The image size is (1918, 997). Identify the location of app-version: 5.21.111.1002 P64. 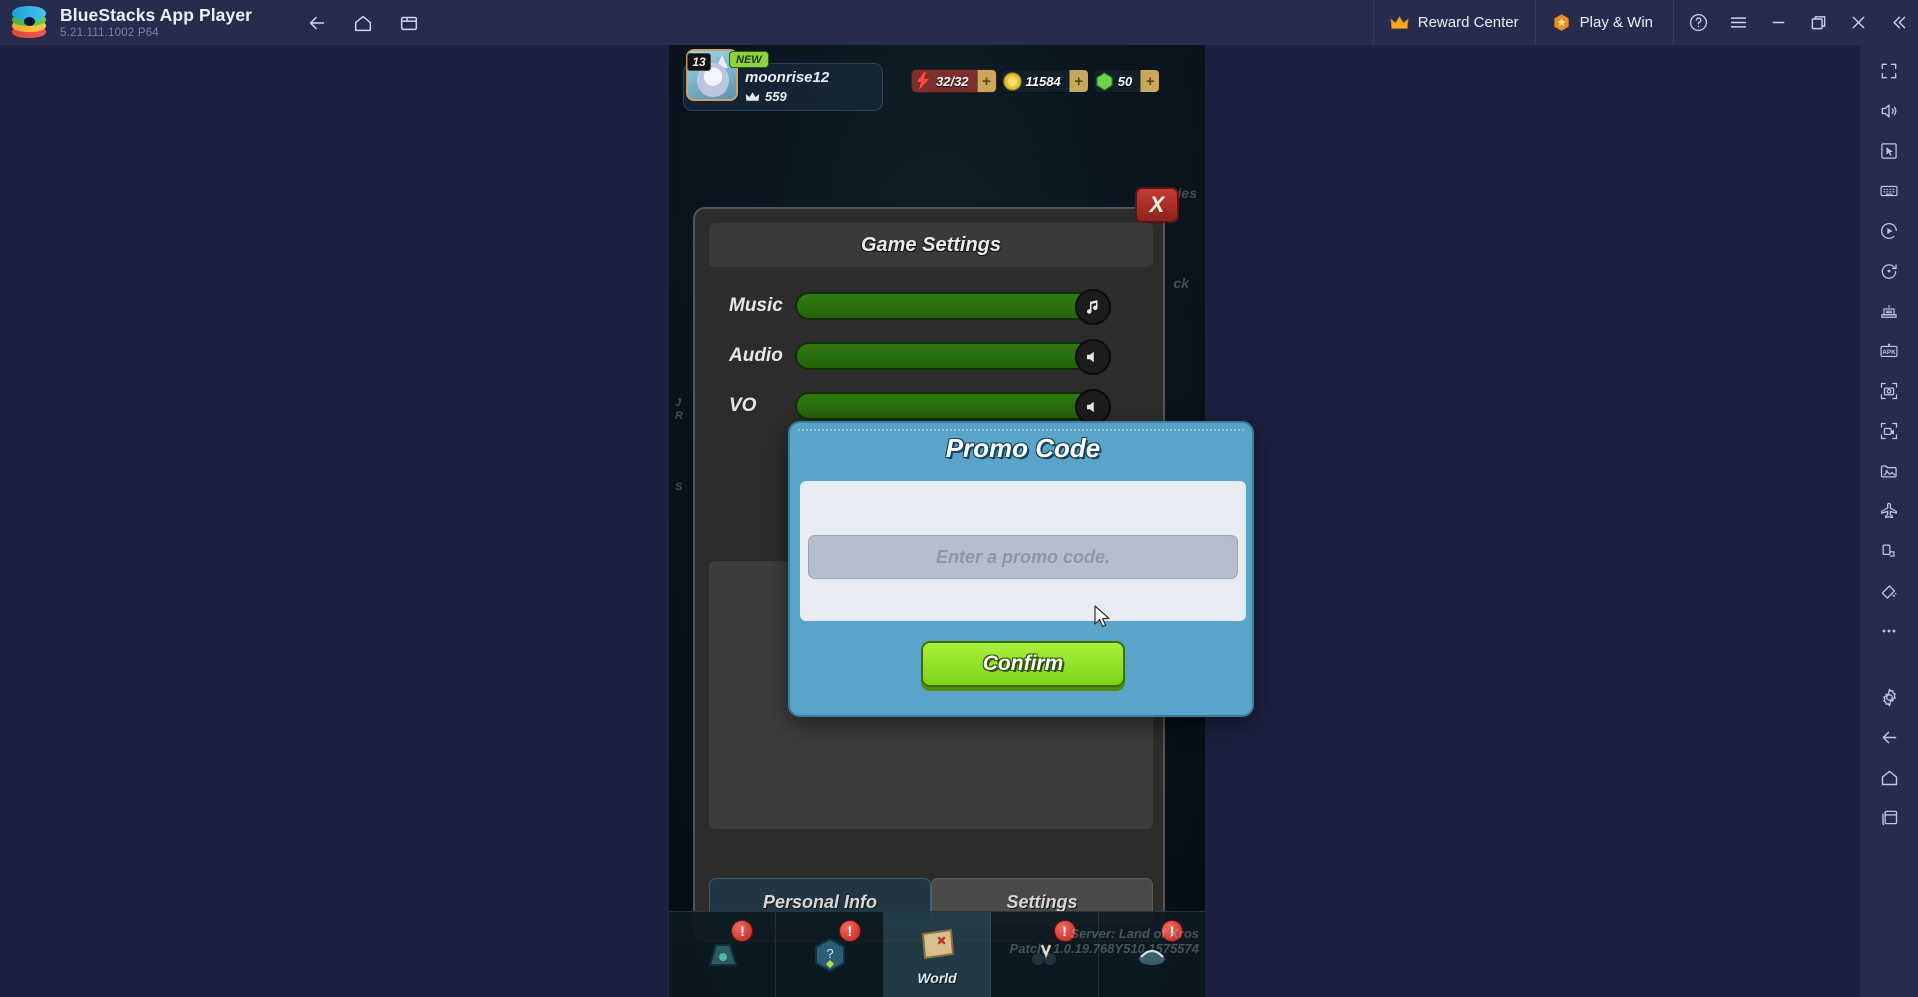
(109, 32).